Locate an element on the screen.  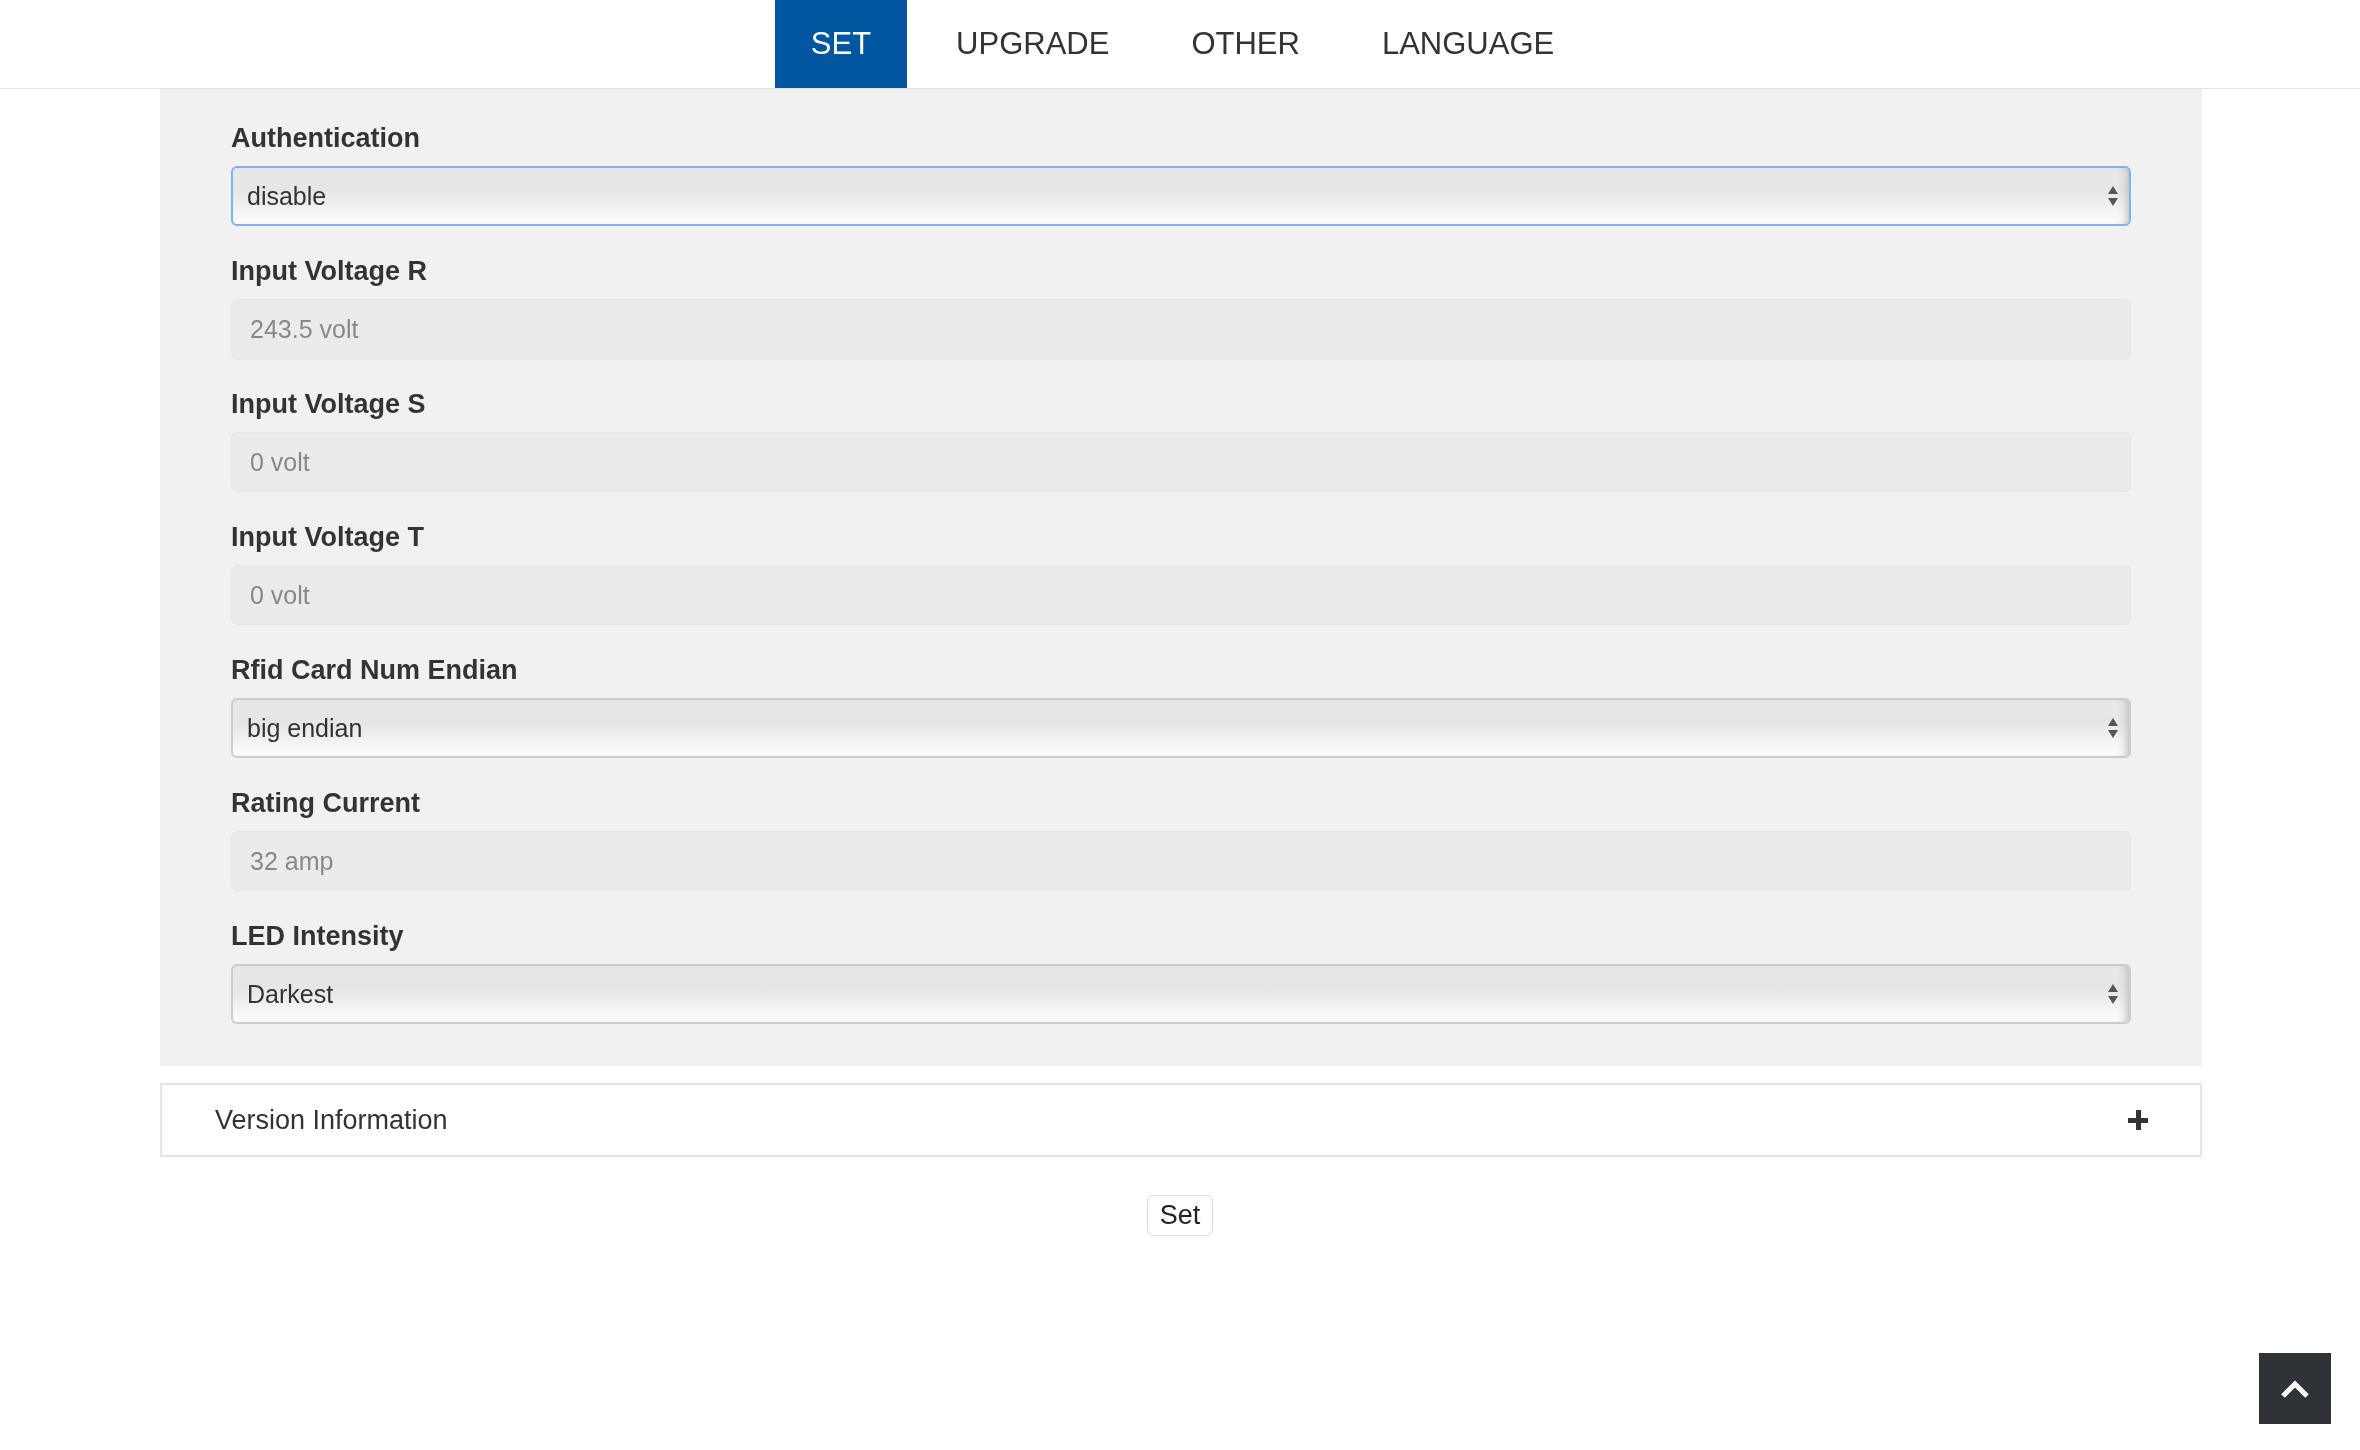
dropdown: big endian is located at coordinates (1181, 728).